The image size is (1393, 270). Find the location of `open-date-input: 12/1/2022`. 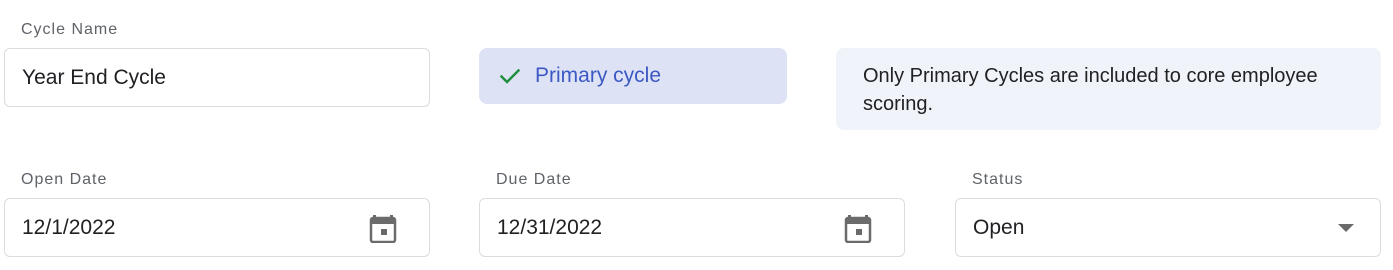

open-date-input: 12/1/2022 is located at coordinates (217, 227).